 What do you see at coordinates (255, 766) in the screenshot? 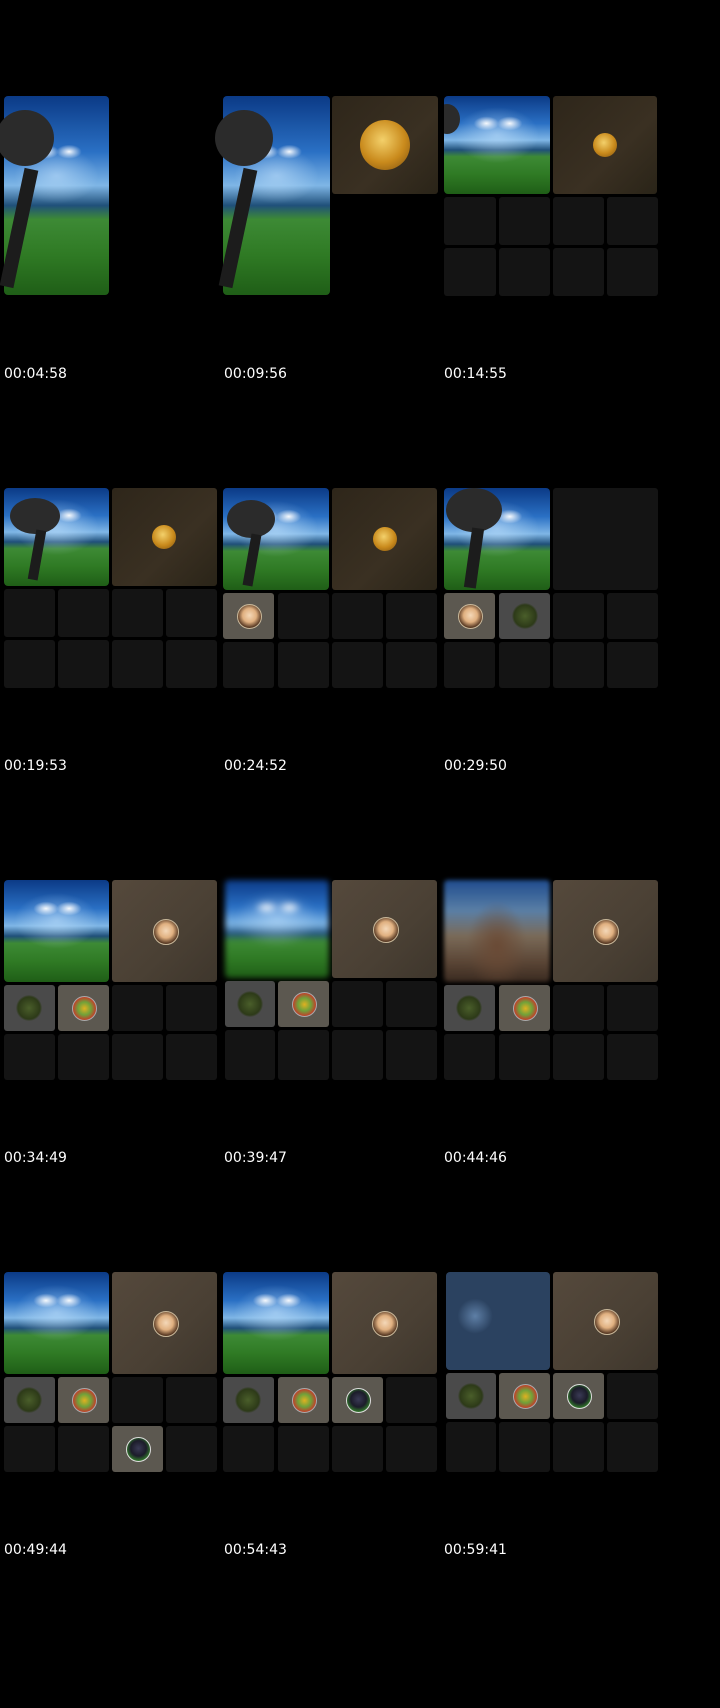
I see `timestamp-label: 00:24:52` at bounding box center [255, 766].